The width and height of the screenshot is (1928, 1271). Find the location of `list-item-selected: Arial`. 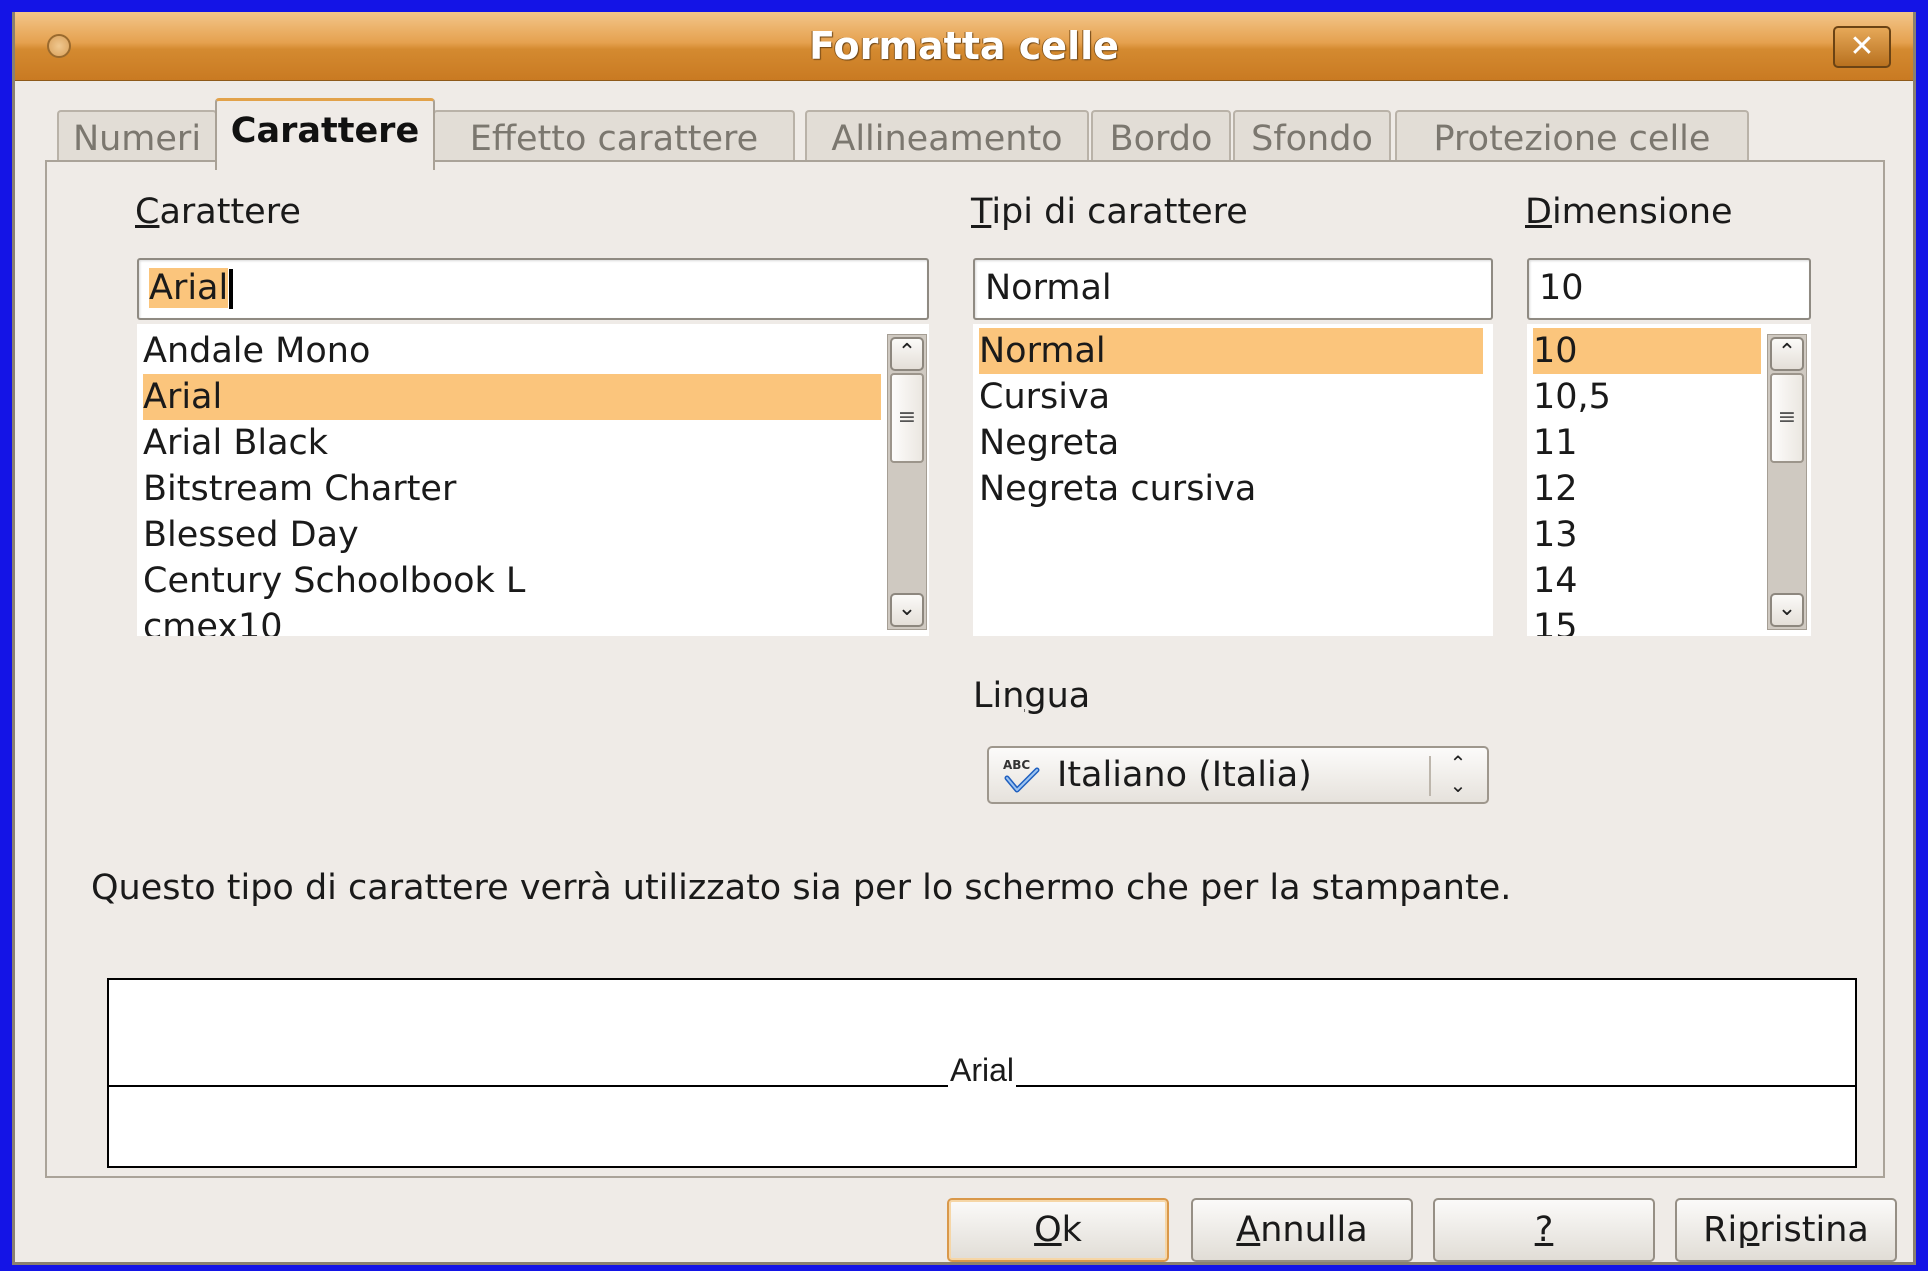

list-item-selected: Arial is located at coordinates (512, 397).